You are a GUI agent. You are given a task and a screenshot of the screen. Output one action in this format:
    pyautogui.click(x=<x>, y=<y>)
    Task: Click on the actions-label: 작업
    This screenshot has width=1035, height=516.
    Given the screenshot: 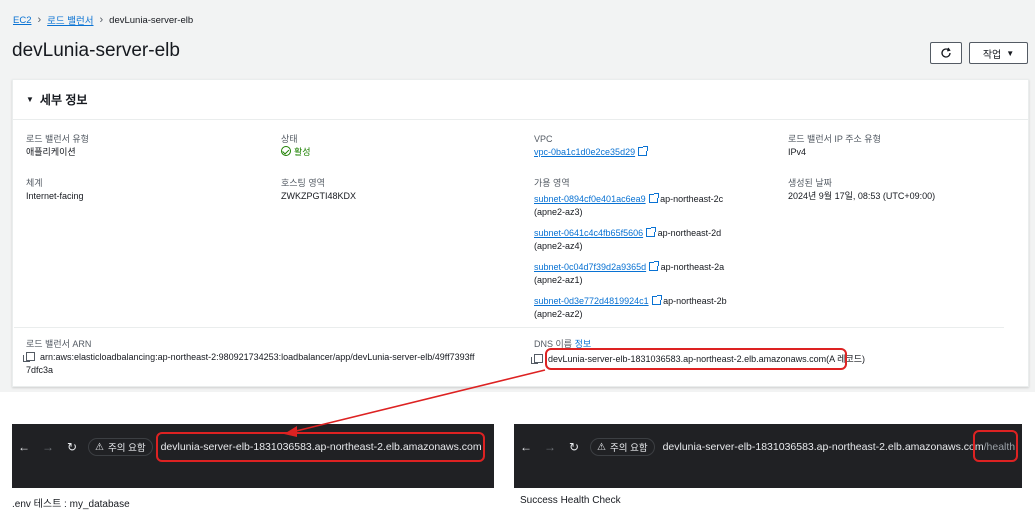 What is the action you would take?
    pyautogui.click(x=992, y=55)
    